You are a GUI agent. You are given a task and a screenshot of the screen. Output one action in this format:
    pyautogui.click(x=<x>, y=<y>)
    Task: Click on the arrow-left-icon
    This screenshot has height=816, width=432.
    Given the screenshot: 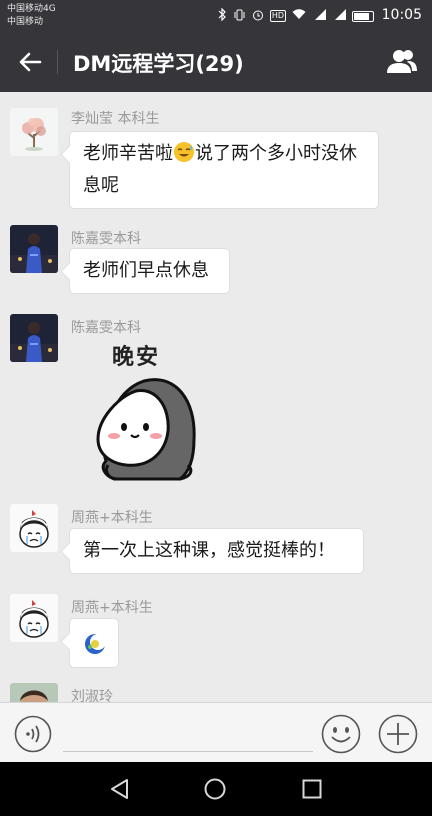 What is the action you would take?
    pyautogui.click(x=30, y=62)
    